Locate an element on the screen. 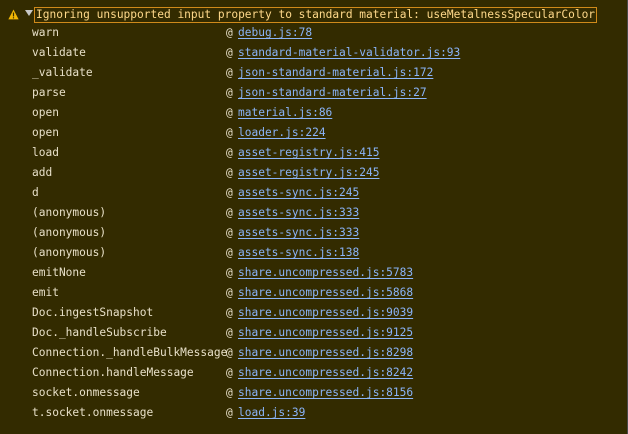 The width and height of the screenshot is (628, 434). stack-frame-source-link: json-standard-material.js:172 is located at coordinates (335, 73).